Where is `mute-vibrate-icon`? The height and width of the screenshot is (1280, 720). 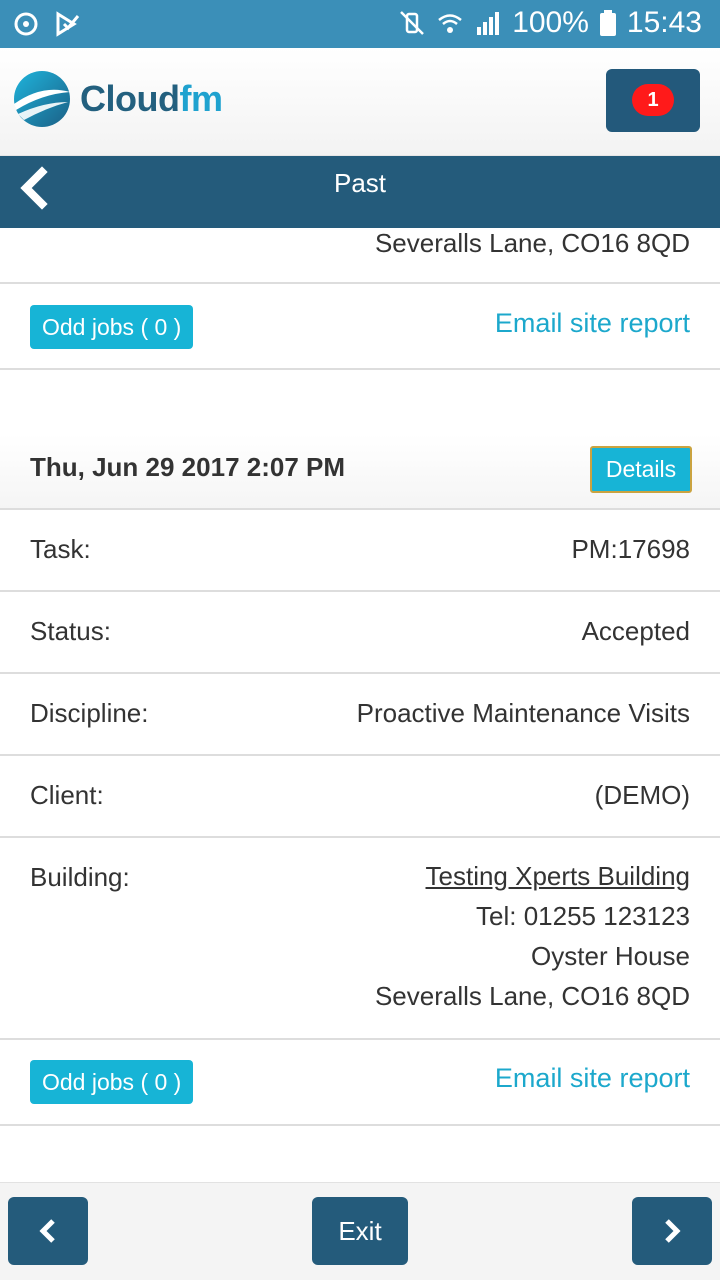 mute-vibrate-icon is located at coordinates (412, 23).